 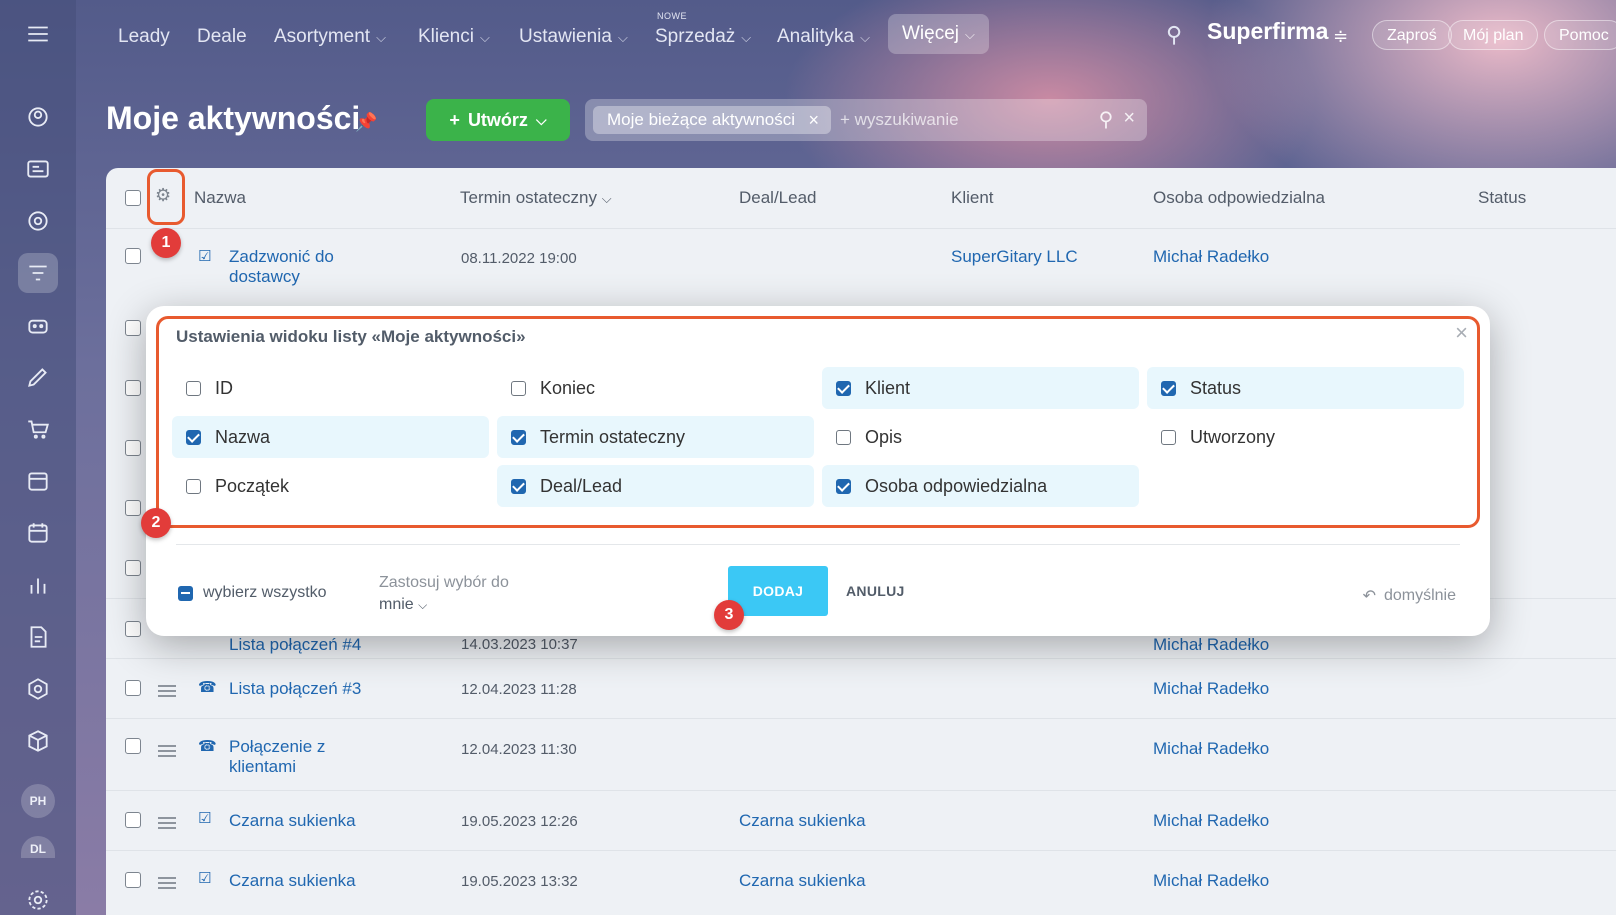 What do you see at coordinates (1493, 35) in the screenshot?
I see `my-plan-button: Mój plan` at bounding box center [1493, 35].